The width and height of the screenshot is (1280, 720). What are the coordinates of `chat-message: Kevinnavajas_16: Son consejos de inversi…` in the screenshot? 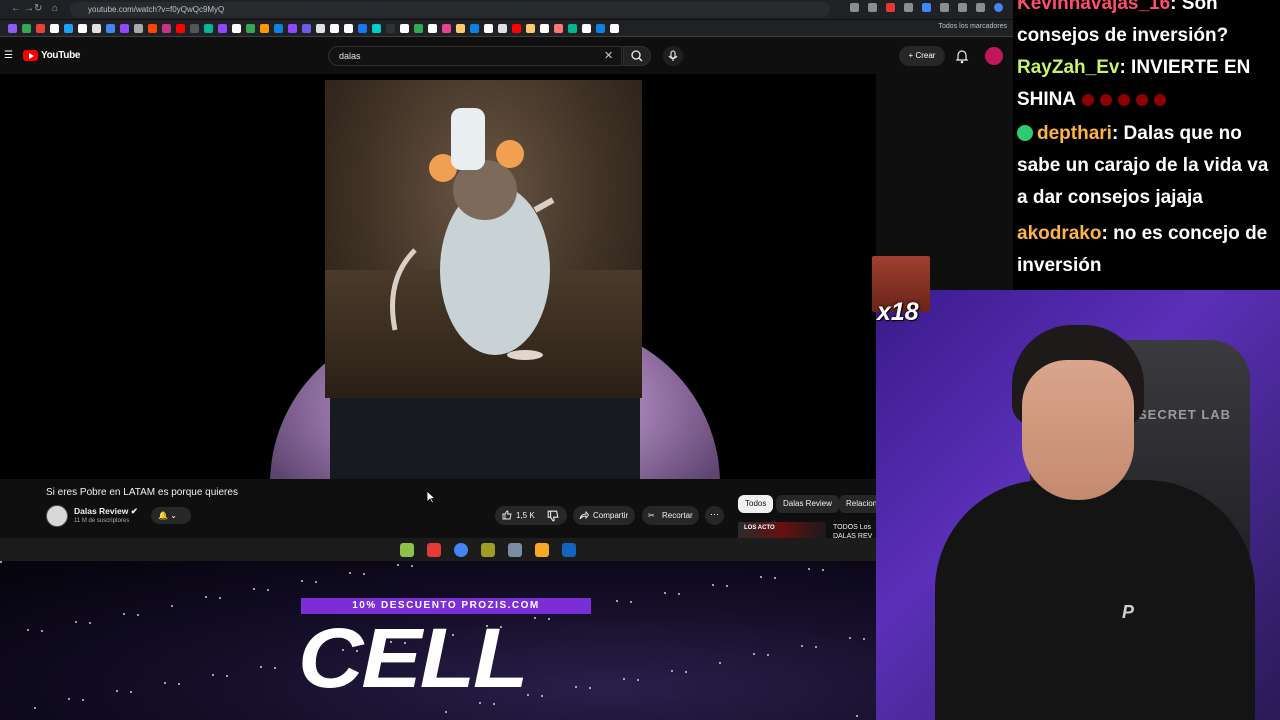 It's located at (1147, 26).